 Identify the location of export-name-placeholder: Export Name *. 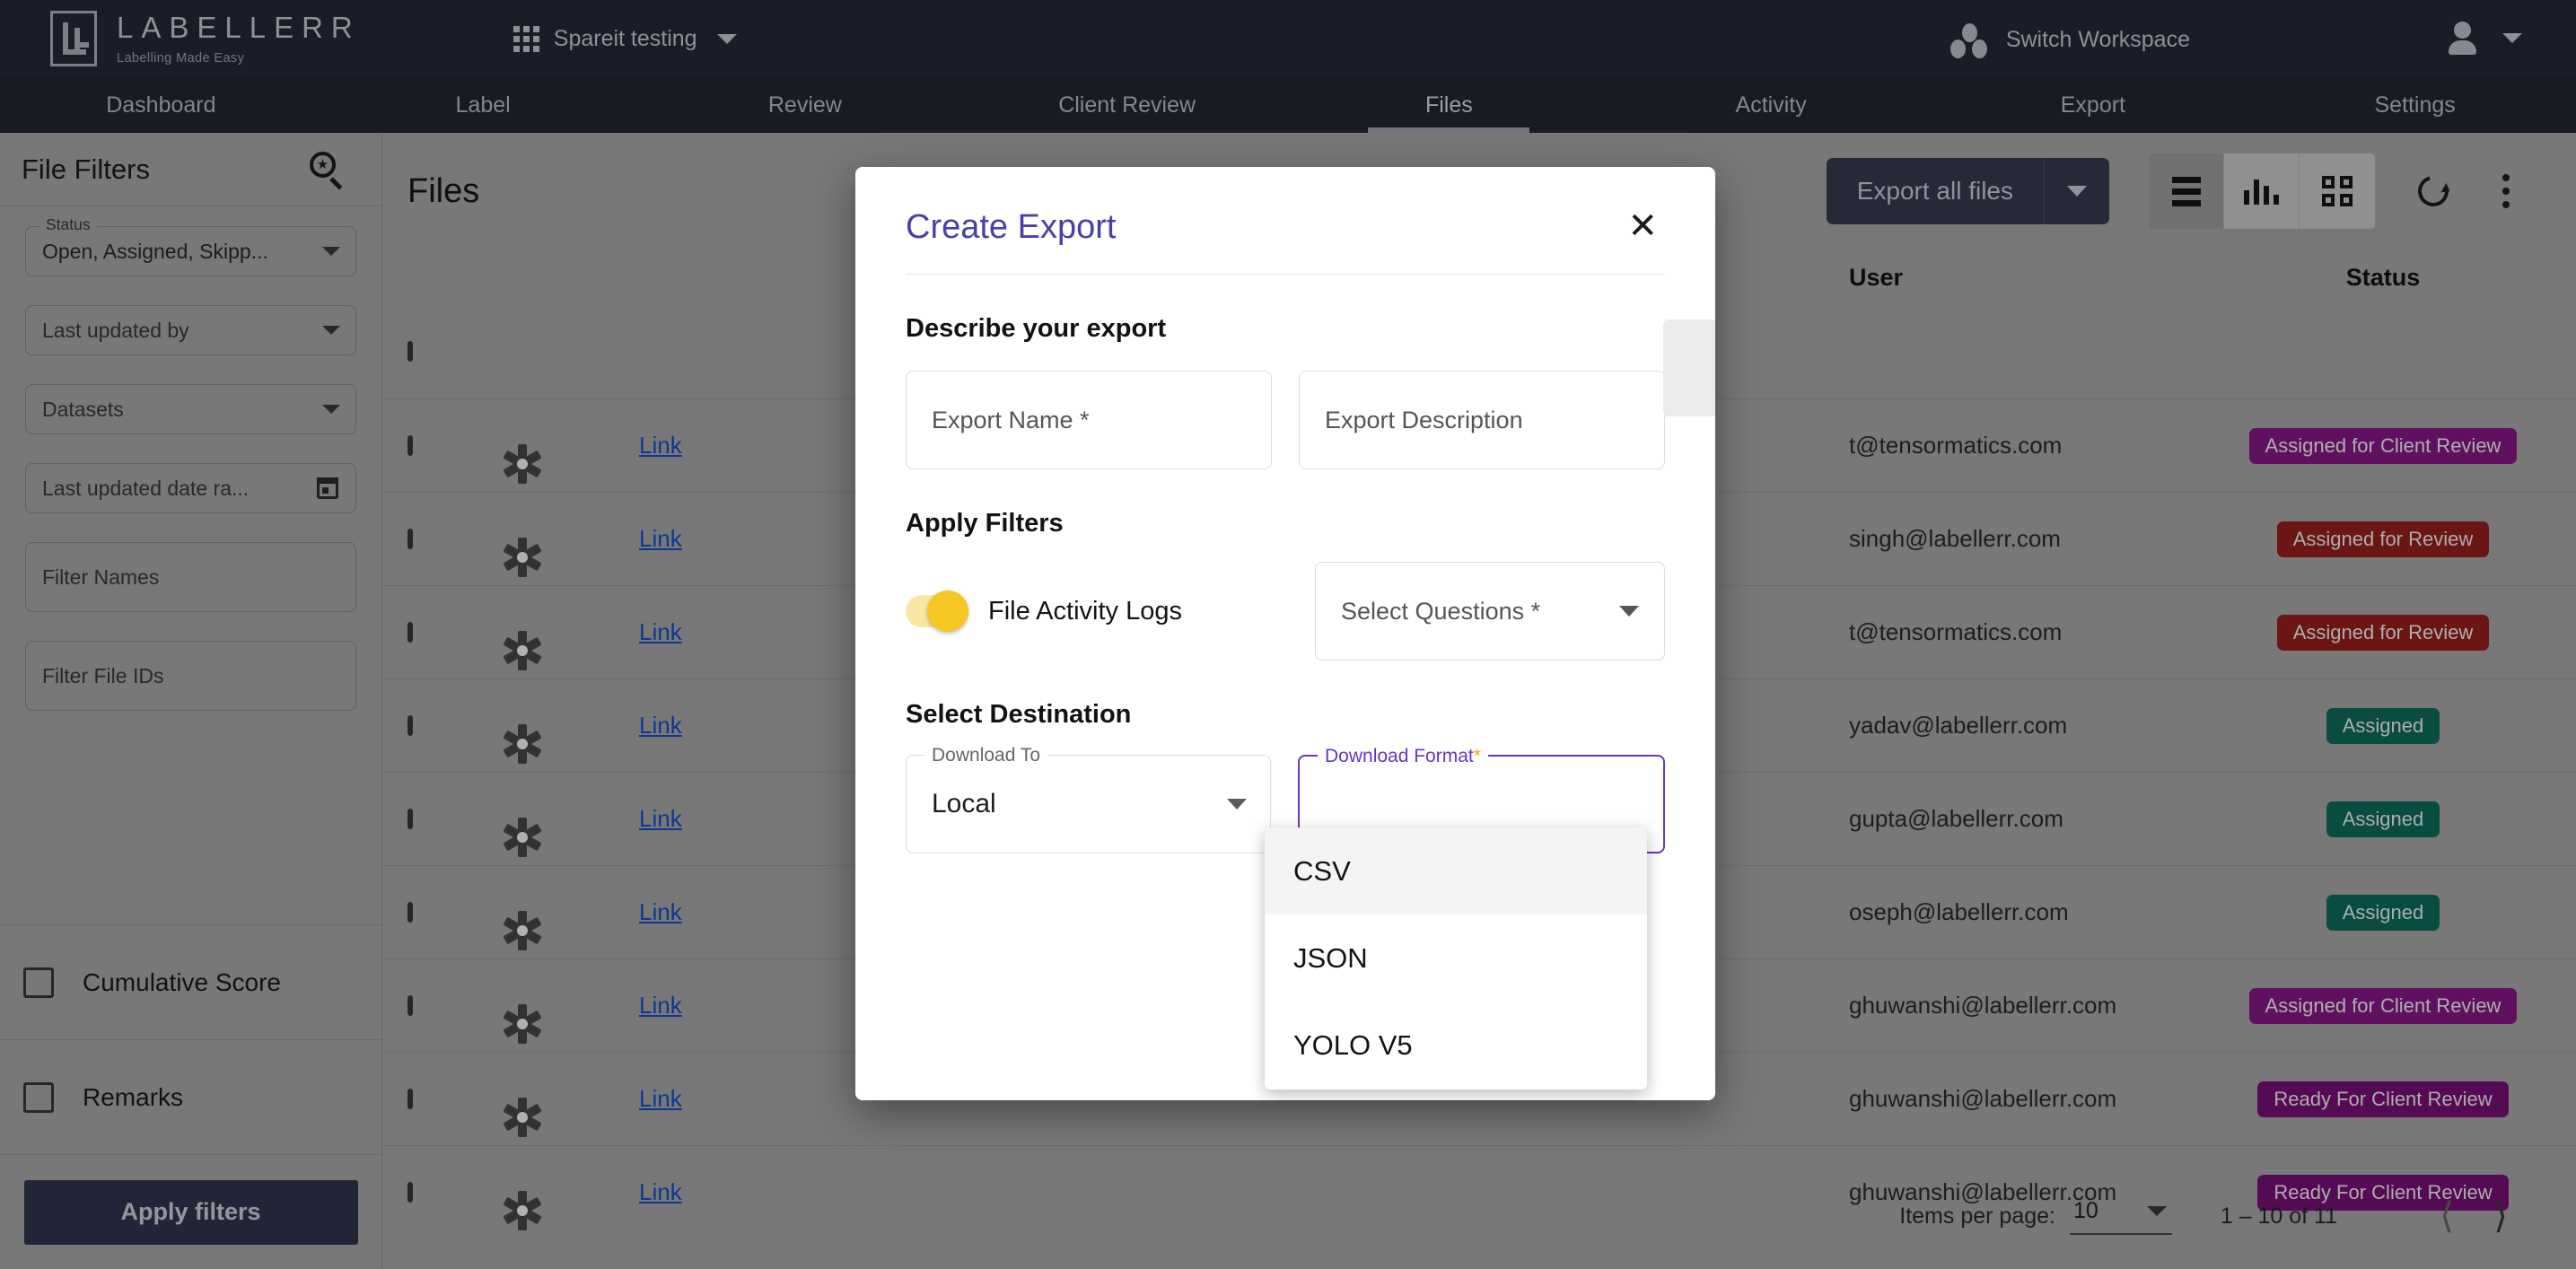
(1011, 419).